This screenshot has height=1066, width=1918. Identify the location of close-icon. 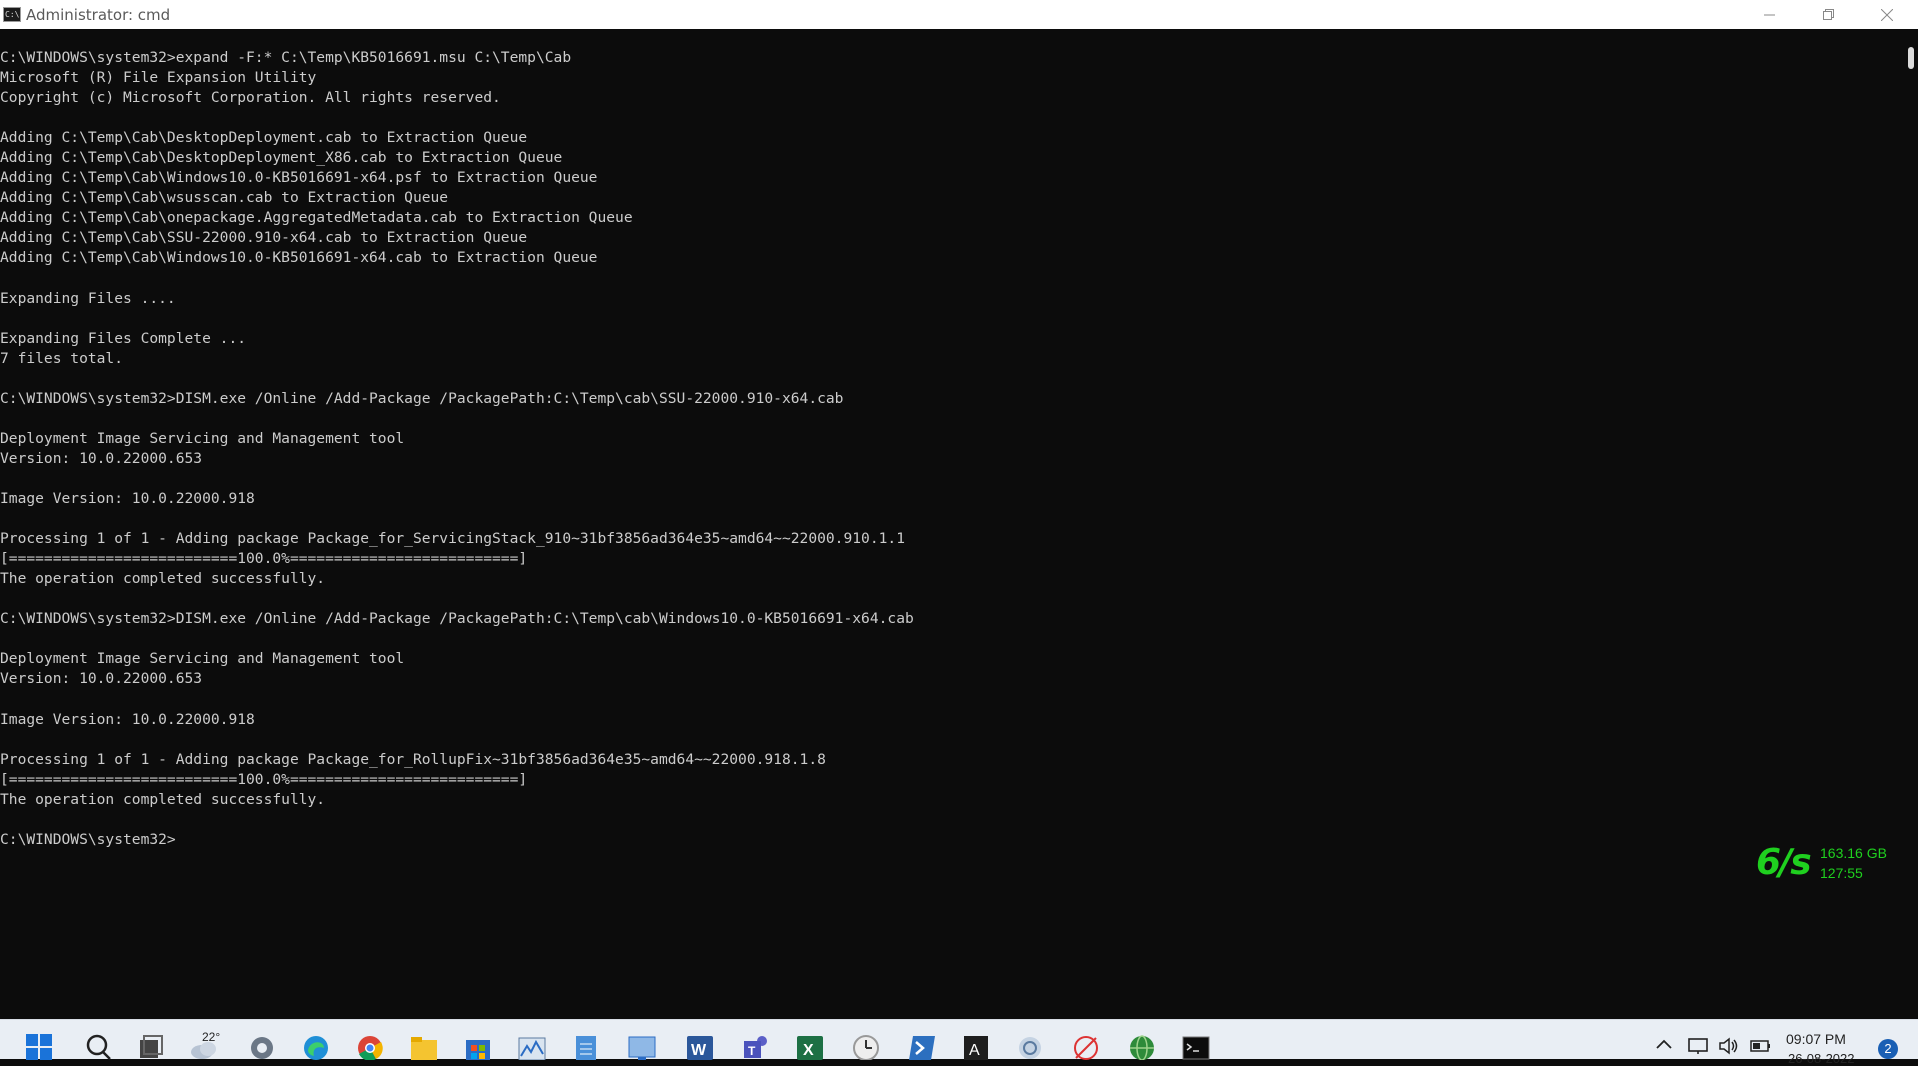
(1887, 14).